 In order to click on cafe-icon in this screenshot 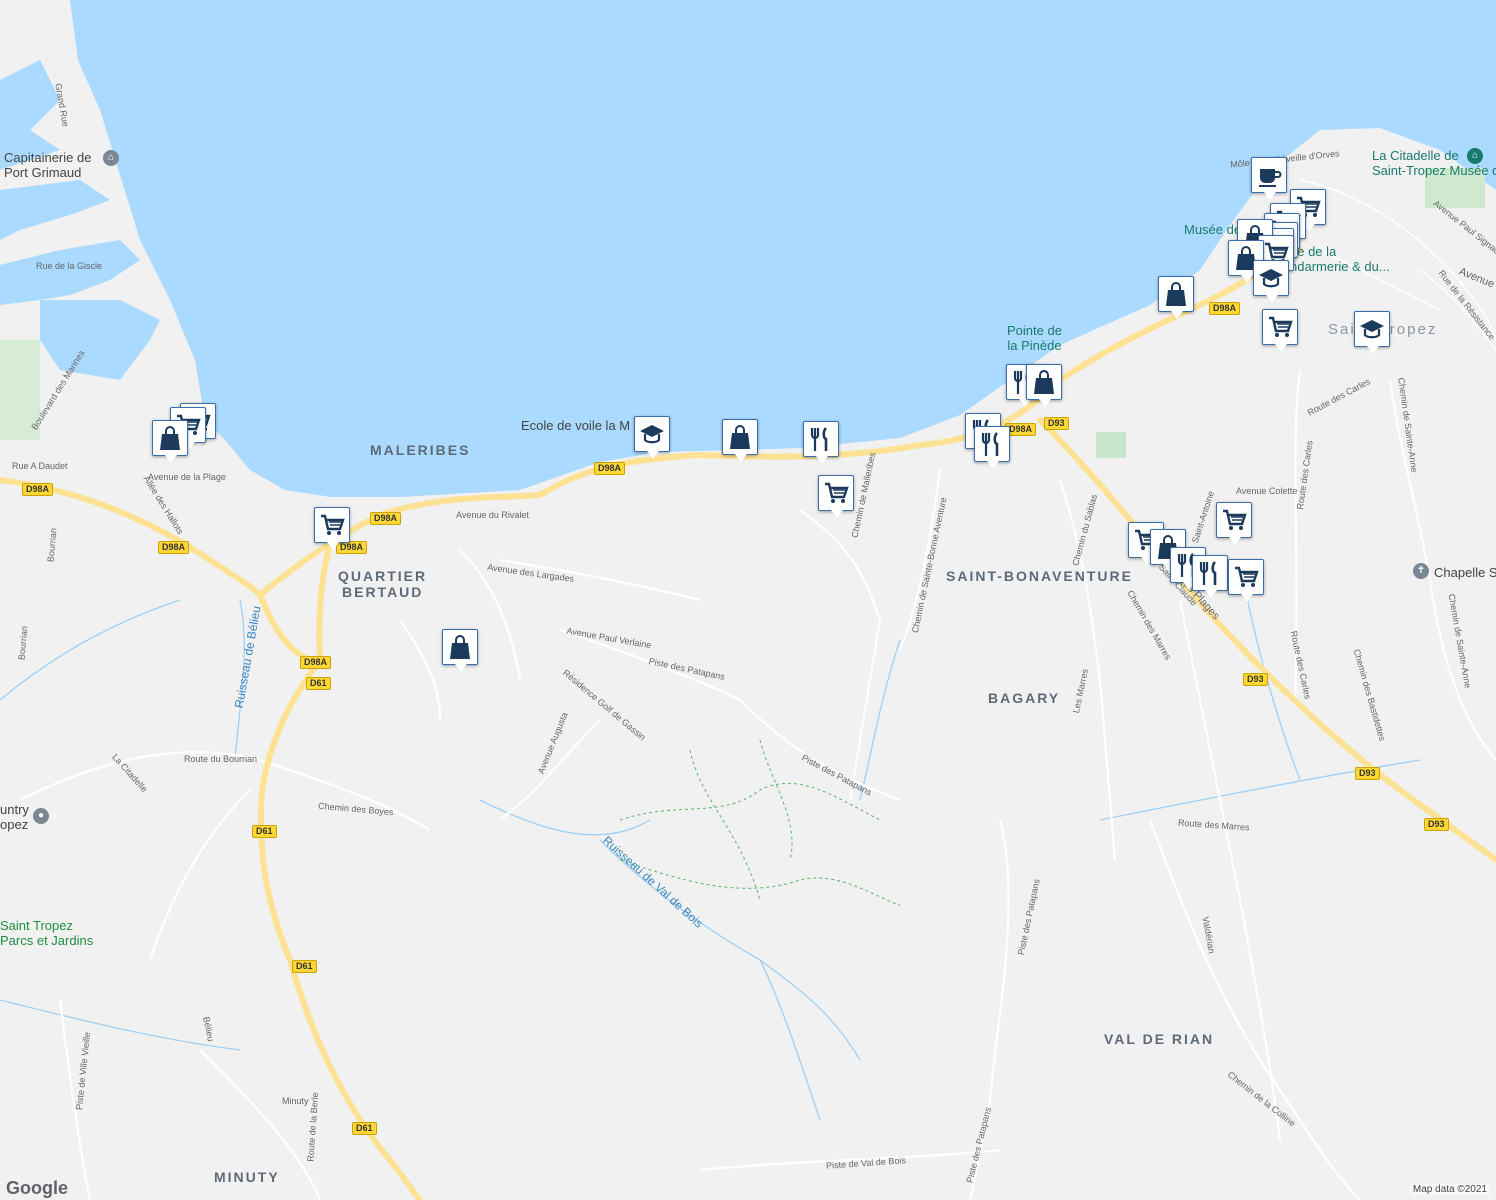, I will do `click(1270, 178)`.